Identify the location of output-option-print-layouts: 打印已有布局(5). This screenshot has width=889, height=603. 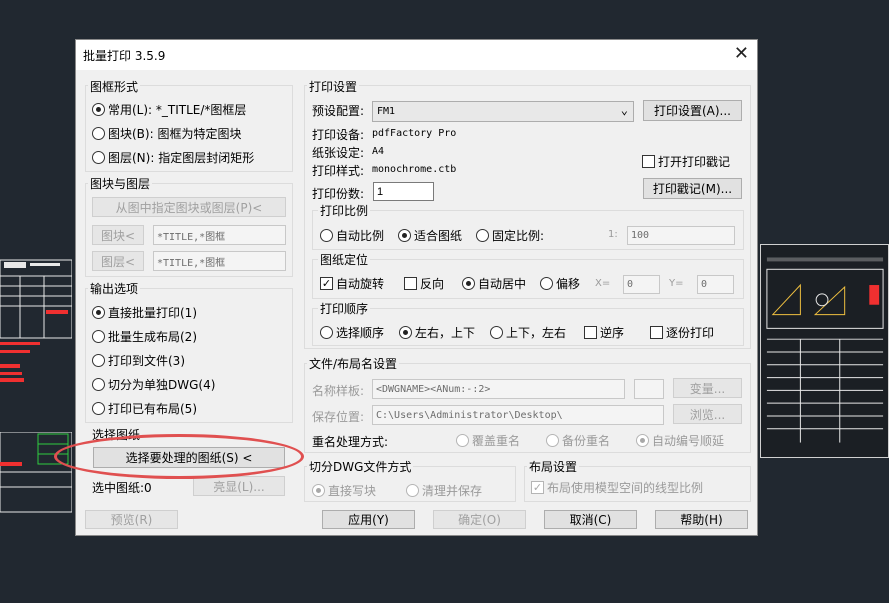
(144, 408).